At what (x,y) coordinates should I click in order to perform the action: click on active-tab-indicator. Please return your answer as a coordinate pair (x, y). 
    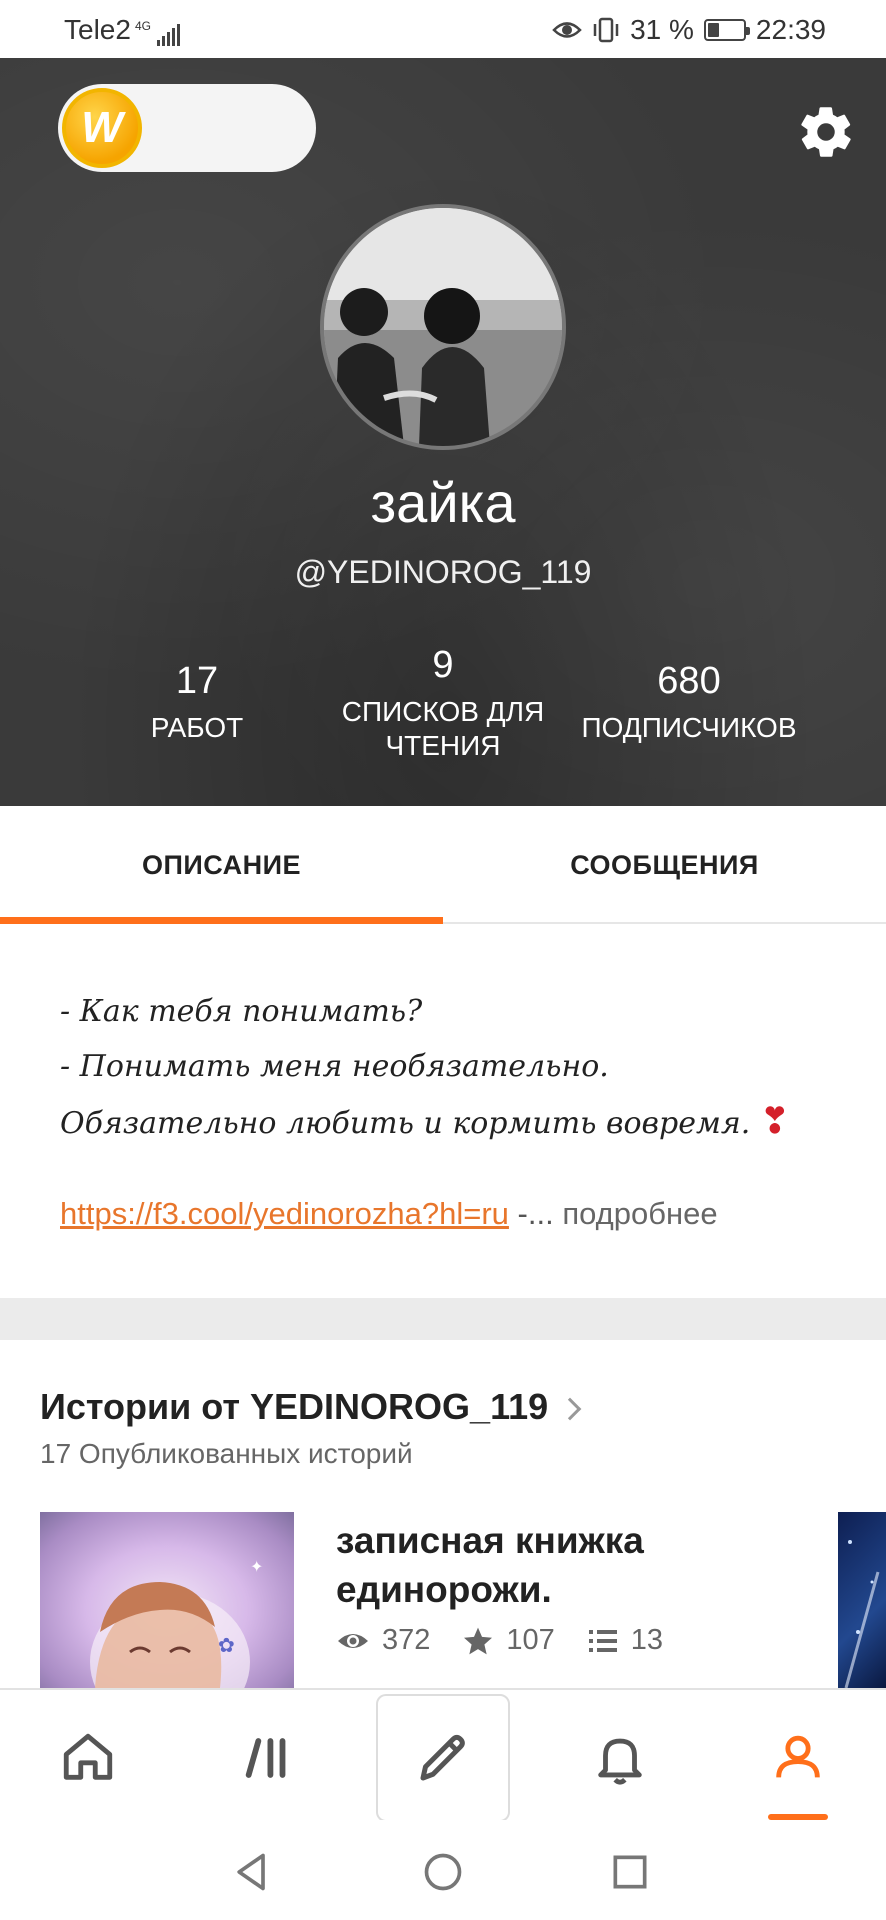
    Looking at the image, I should click on (221, 920).